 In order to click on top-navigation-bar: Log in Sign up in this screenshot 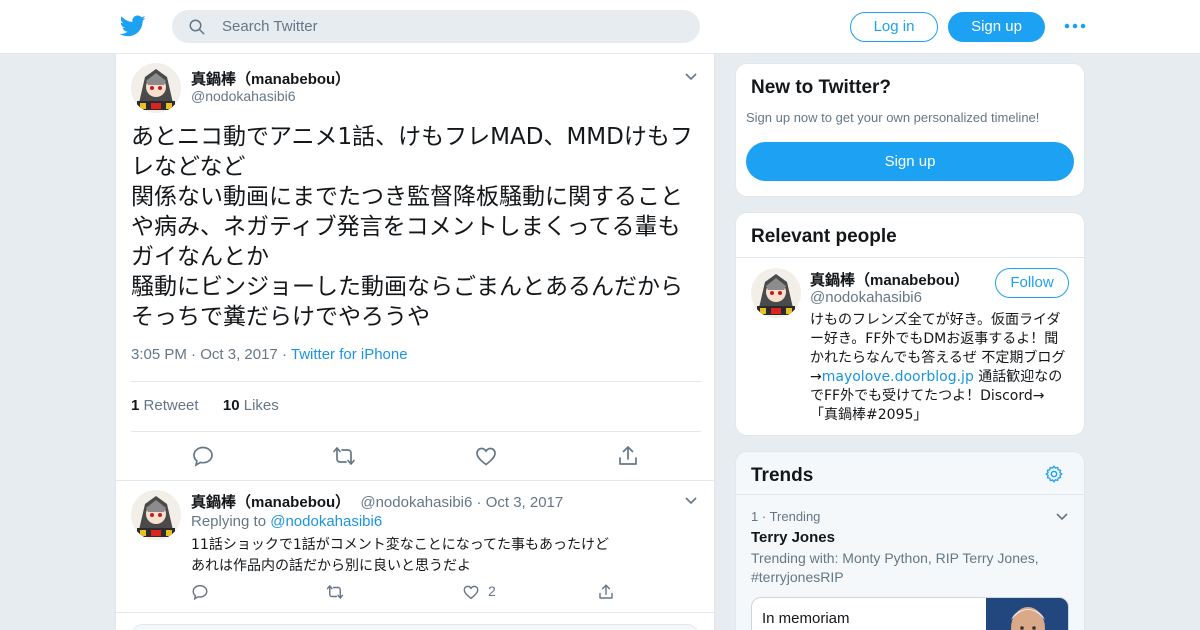, I will do `click(600, 27)`.